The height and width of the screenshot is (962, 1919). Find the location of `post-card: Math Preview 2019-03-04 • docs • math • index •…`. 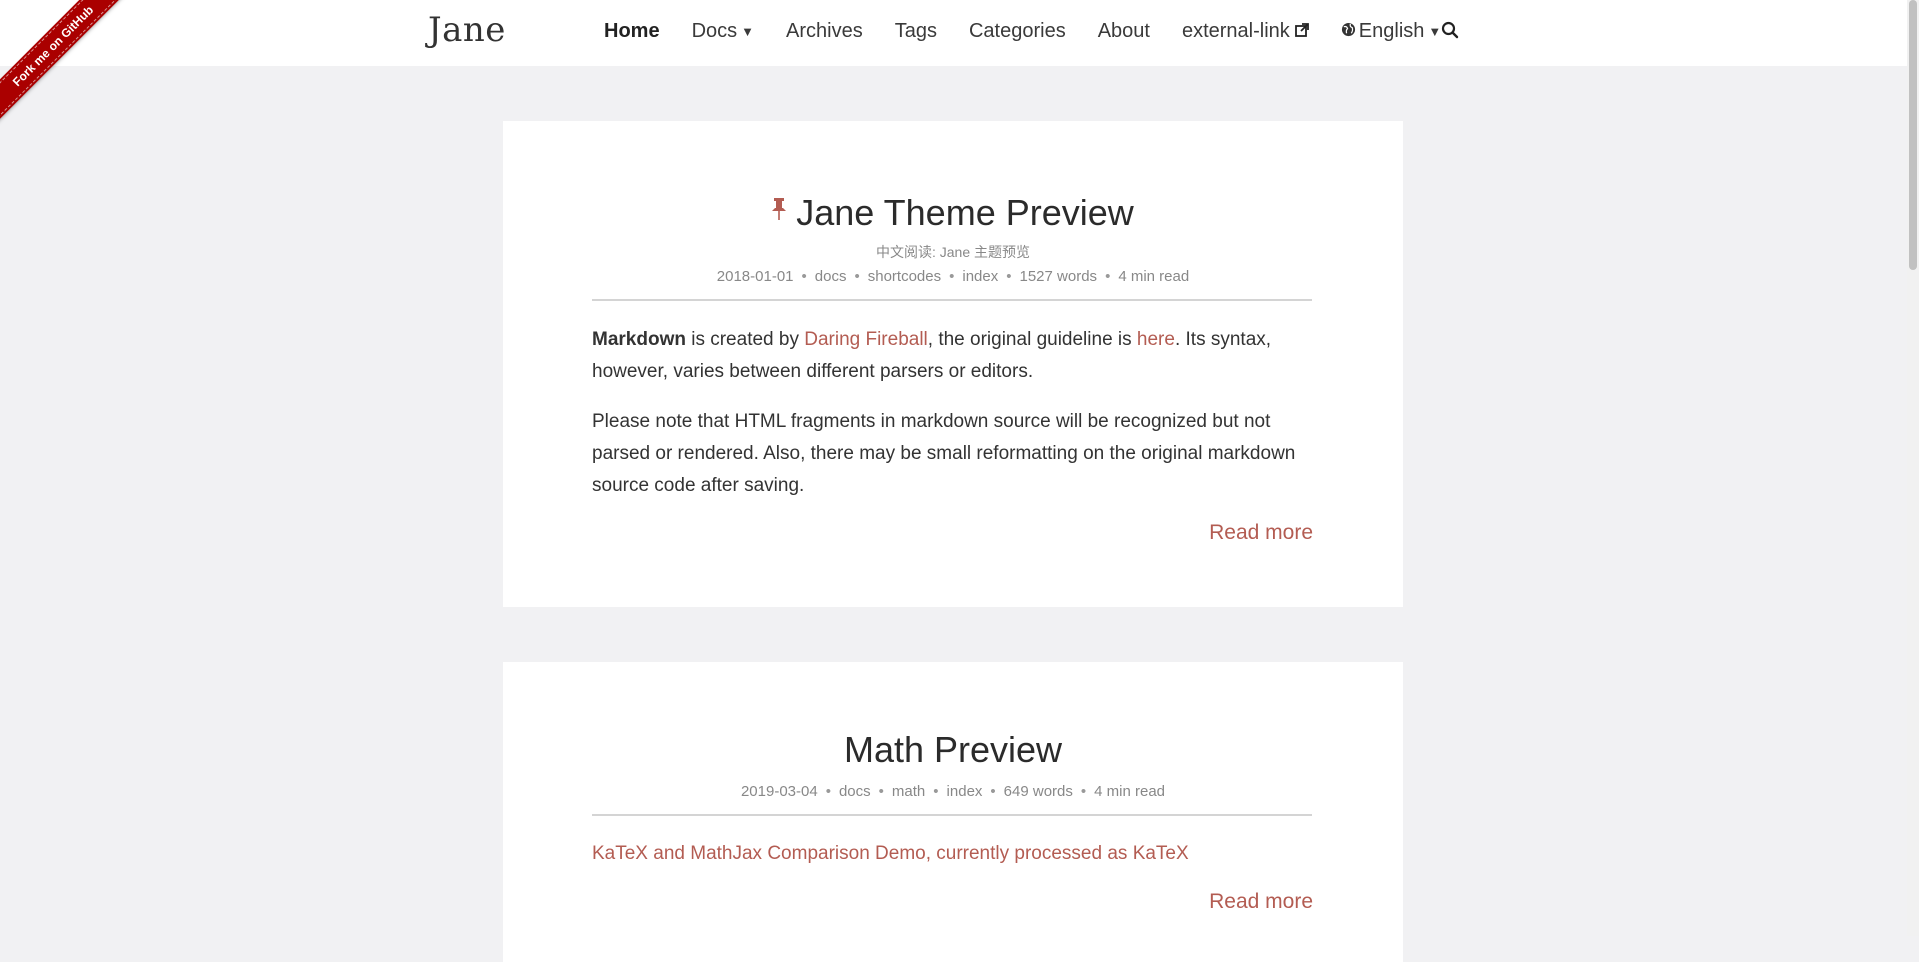

post-card: Math Preview 2019-03-04 • docs • math • index •… is located at coordinates (953, 812).